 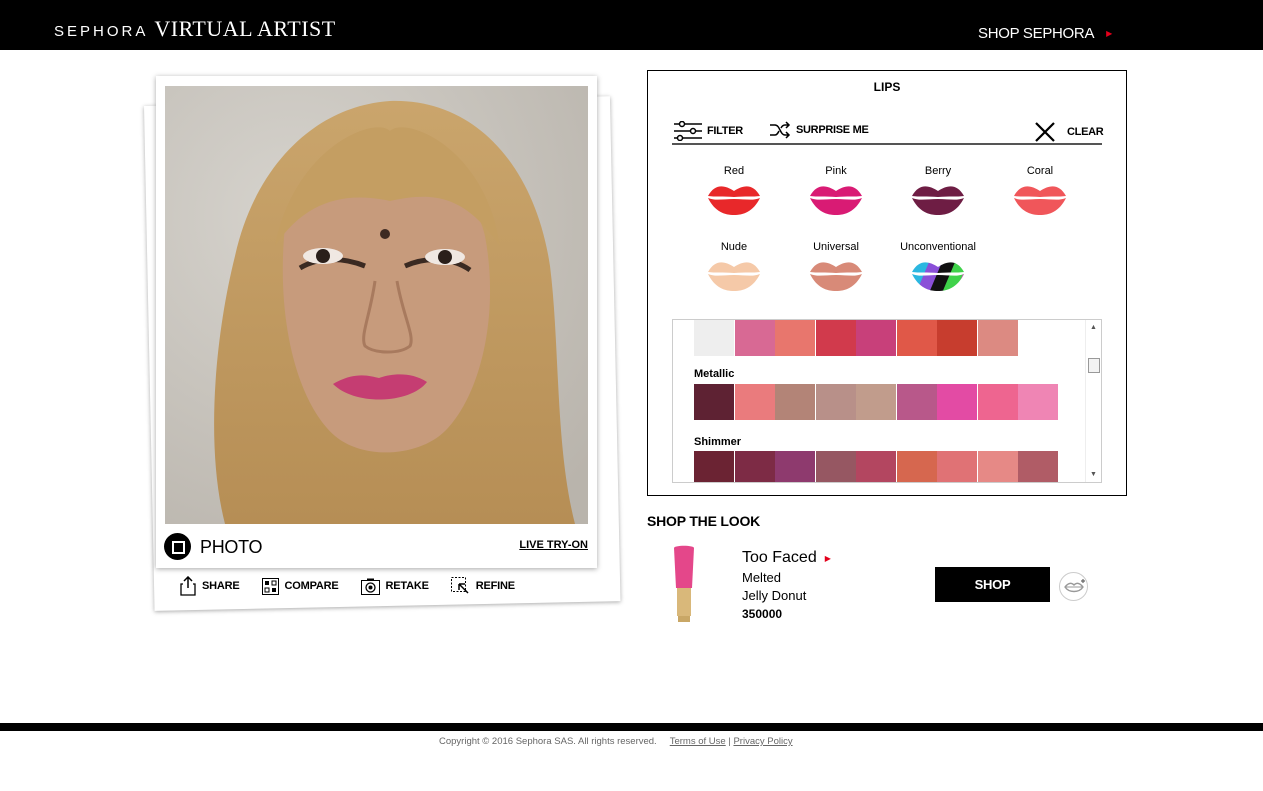 I want to click on product-brand-link: Too Faced ▶, so click(x=786, y=558).